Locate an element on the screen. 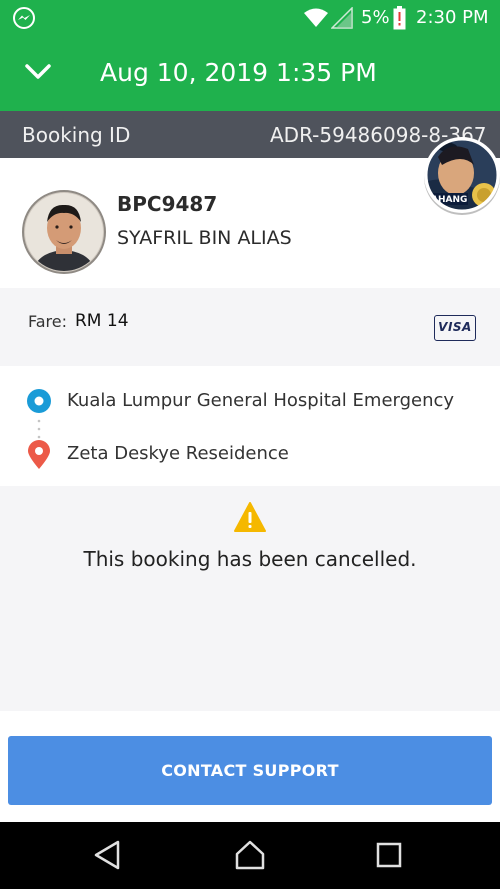 Image resolution: width=500 pixels, height=889 pixels. battery-icon is located at coordinates (399, 18).